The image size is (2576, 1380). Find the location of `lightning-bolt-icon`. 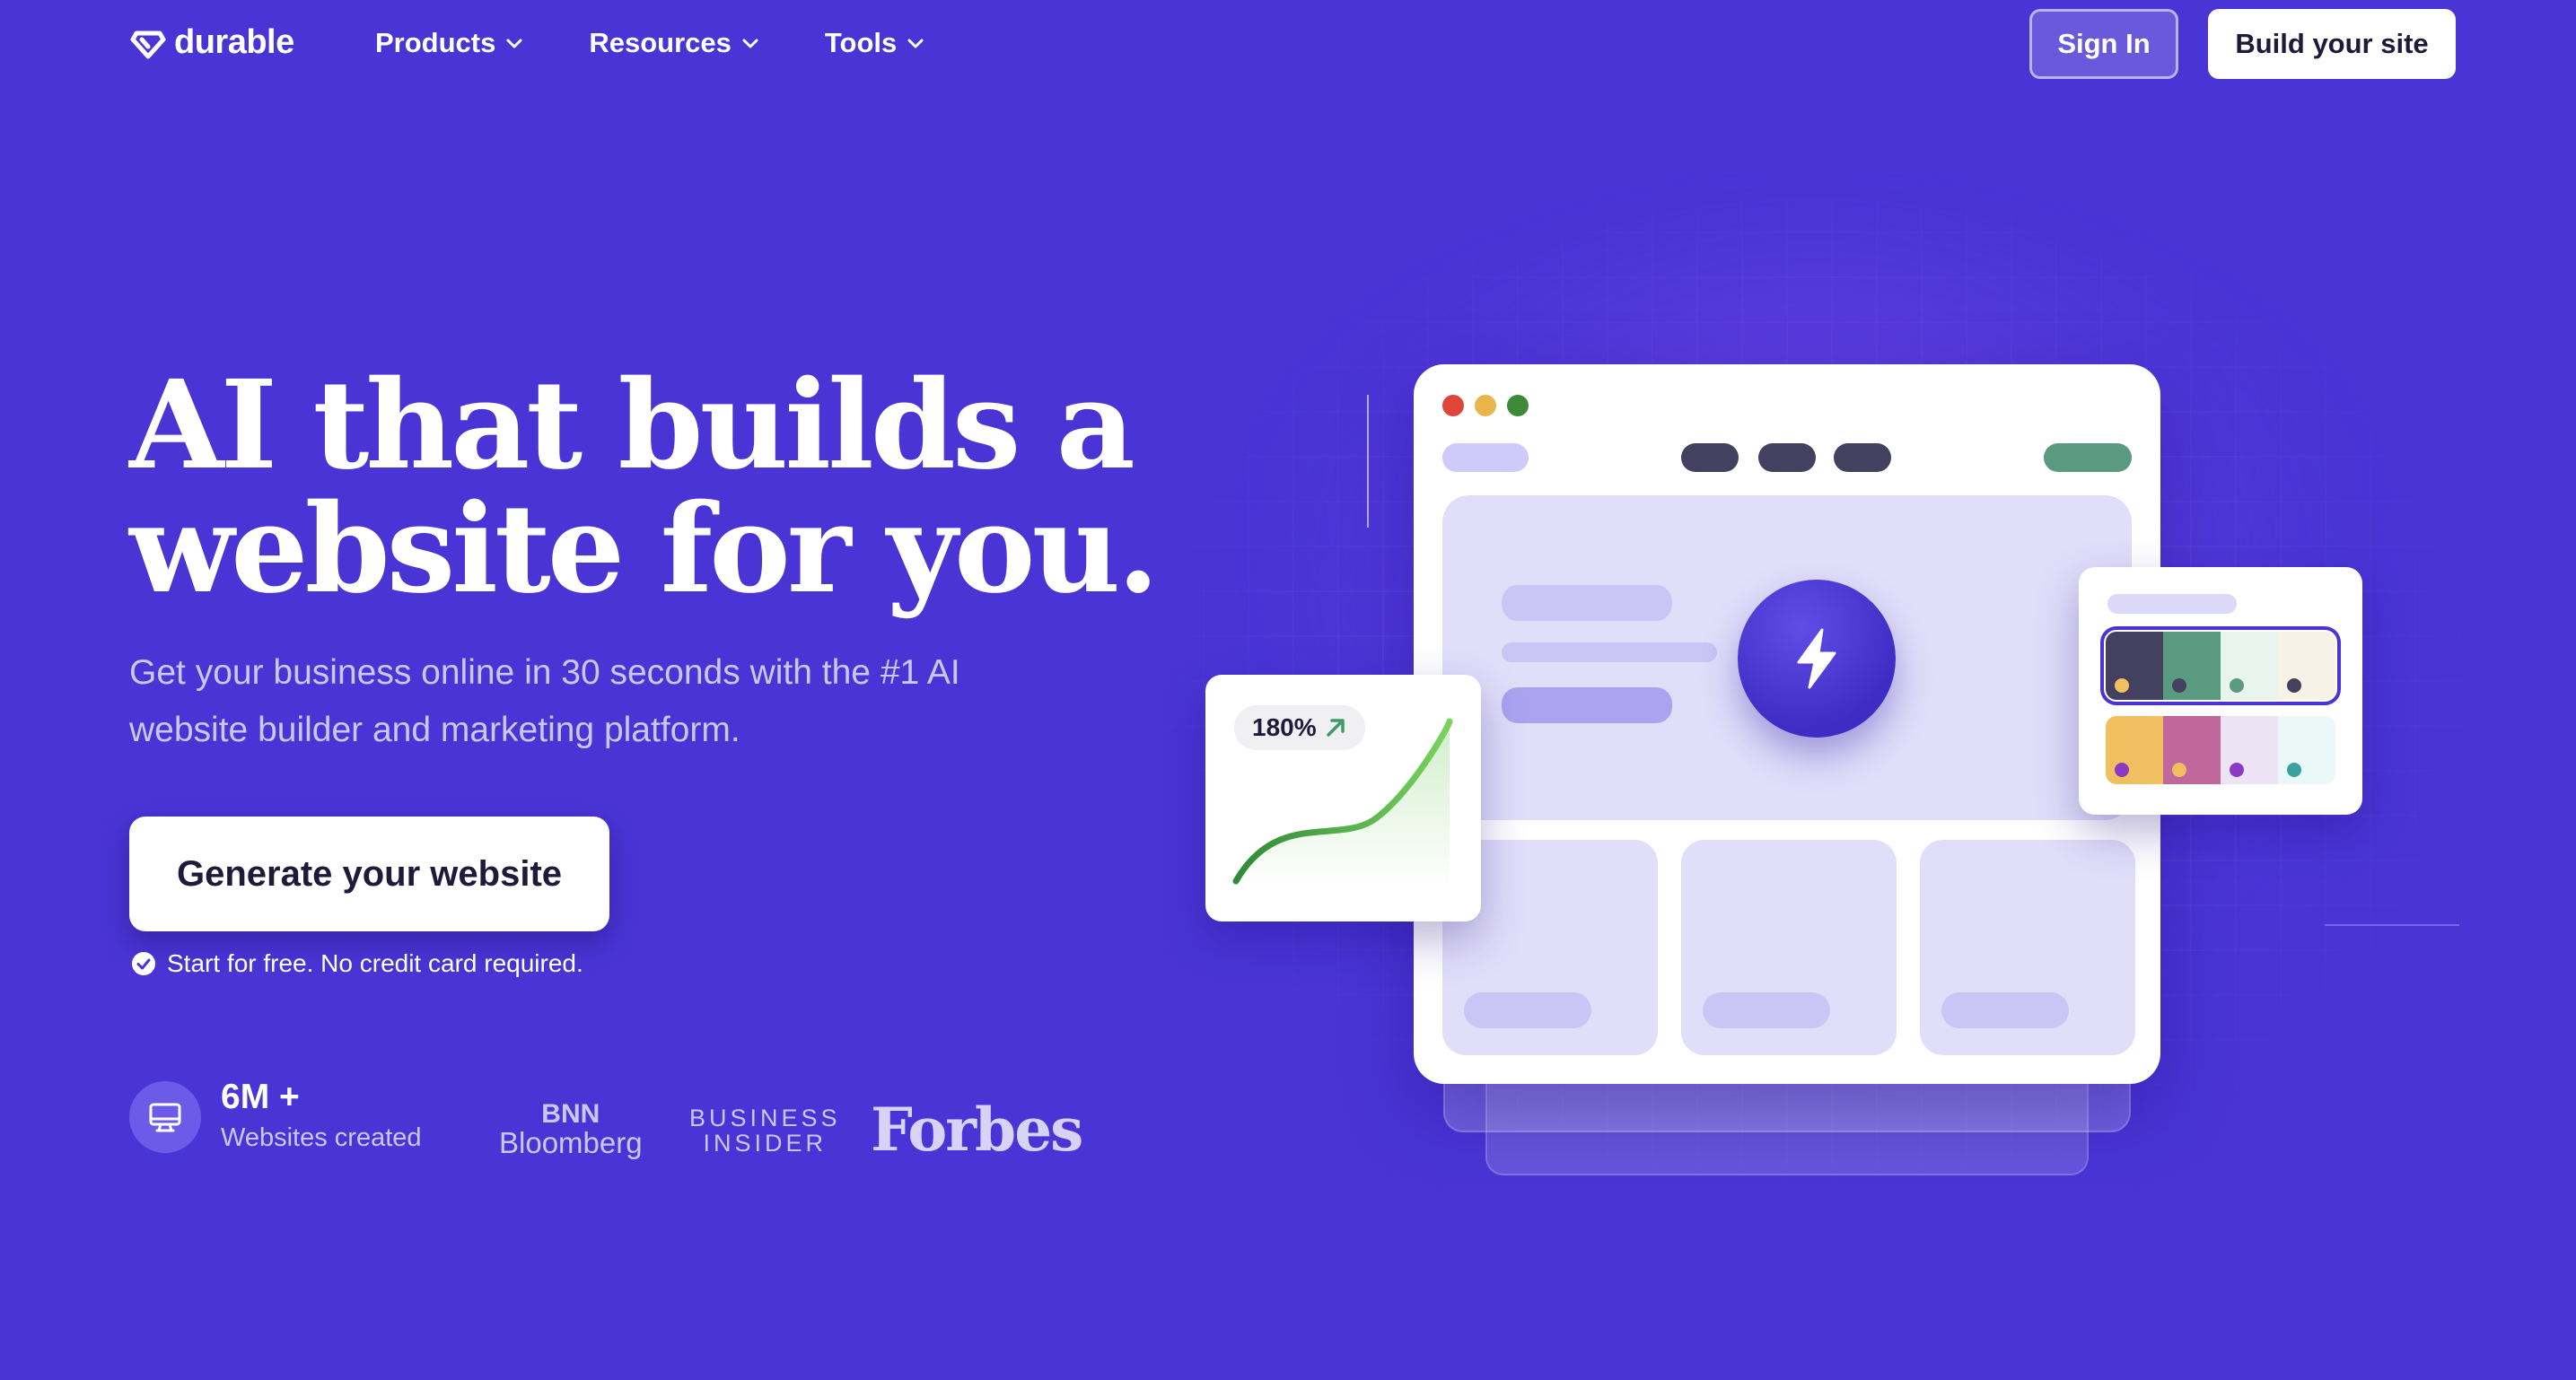

lightning-bolt-icon is located at coordinates (1817, 659).